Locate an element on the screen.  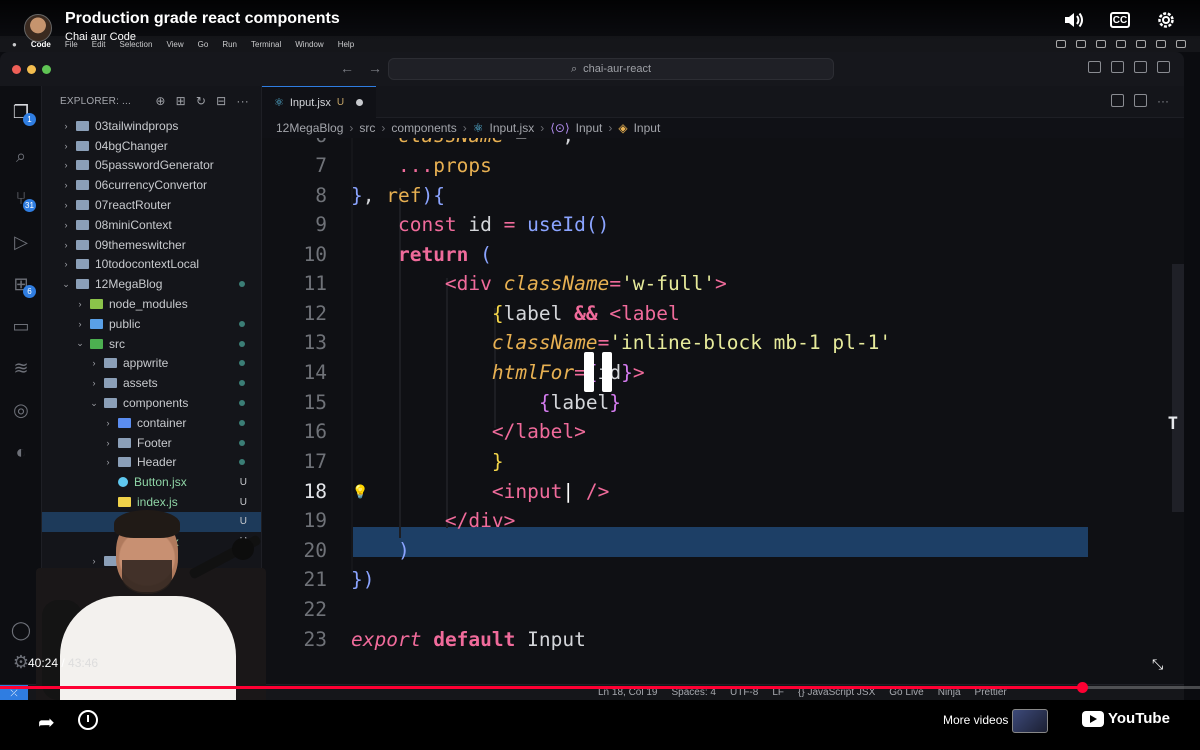
close-window-button is located at coordinates (16, 69).